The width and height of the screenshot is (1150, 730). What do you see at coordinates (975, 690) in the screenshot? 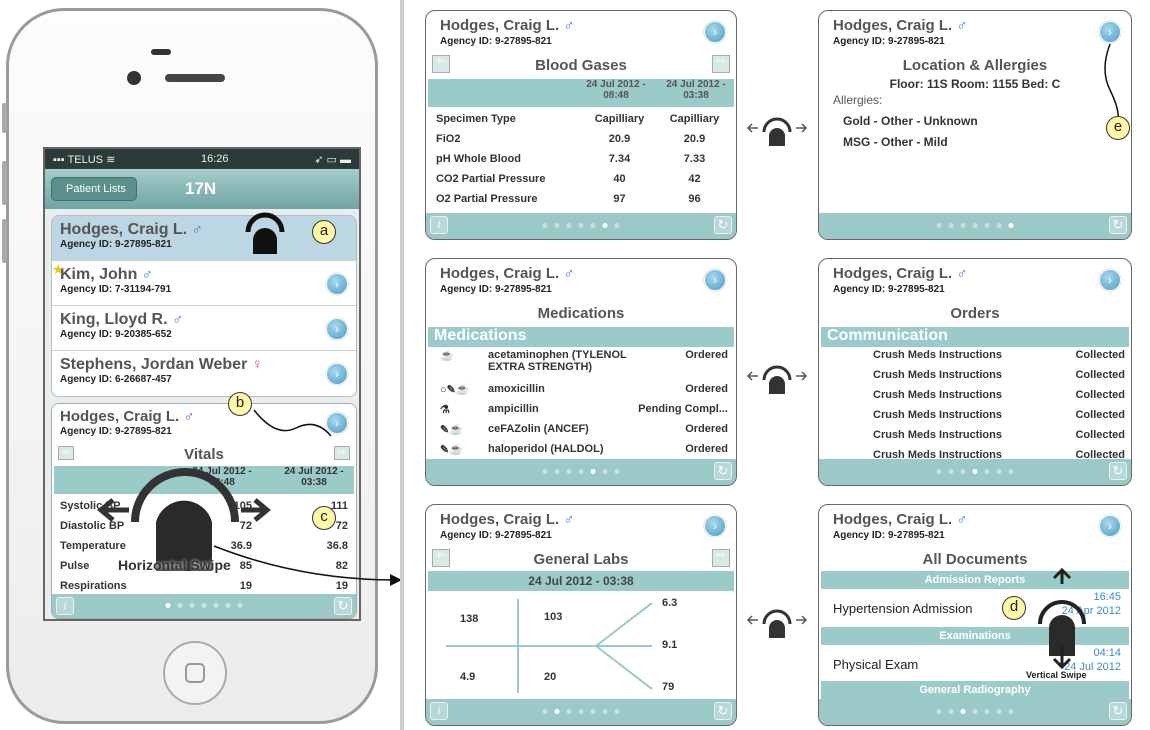
I see `section-header: General Radiography` at bounding box center [975, 690].